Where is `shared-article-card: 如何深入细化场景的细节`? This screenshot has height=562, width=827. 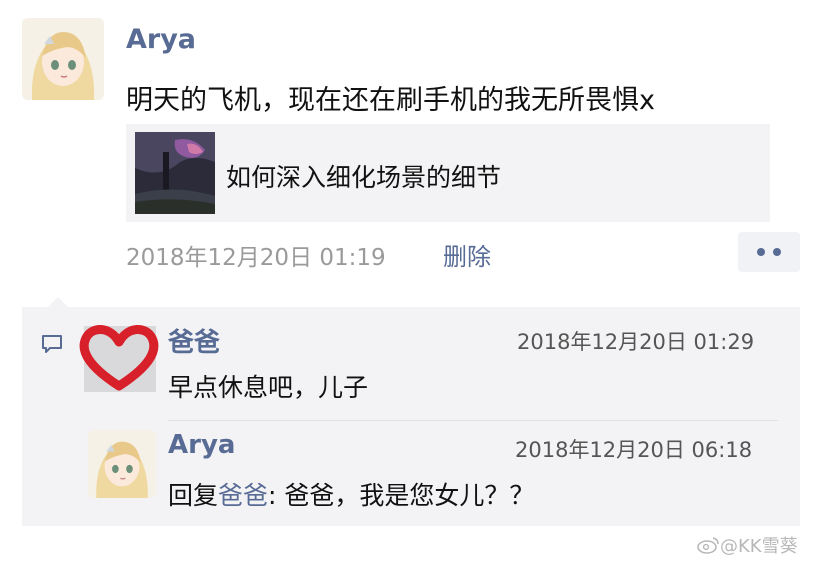 shared-article-card: 如何深入细化场景的细节 is located at coordinates (448, 173).